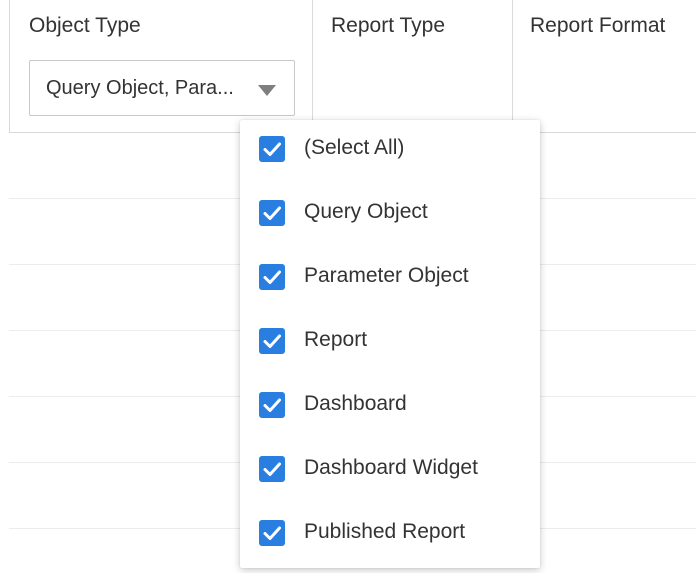  Describe the element at coordinates (604, 66) in the screenshot. I see `column-header-report-format: Report Format` at that location.